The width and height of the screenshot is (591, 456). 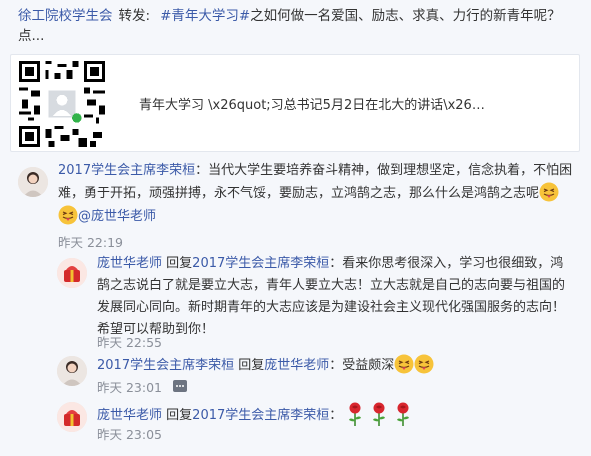 I want to click on comment-4: 庞世华老师 回复2017学生会主席李荣桓：, so click(x=340, y=414).